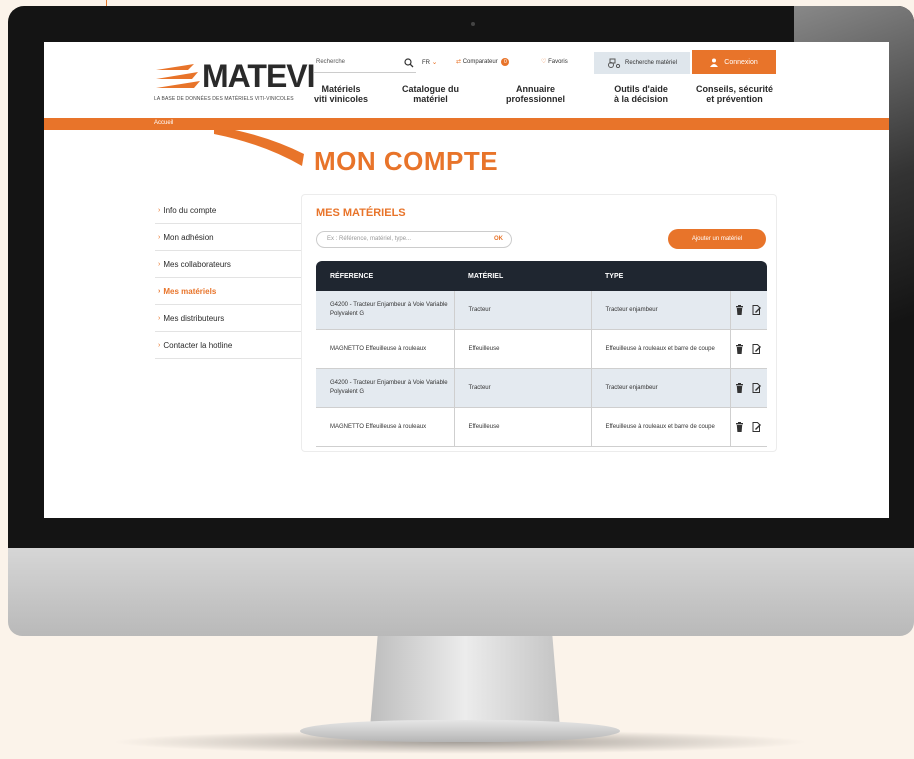 The width and height of the screenshot is (914, 759). I want to click on filter-ok-button: OK, so click(498, 239).